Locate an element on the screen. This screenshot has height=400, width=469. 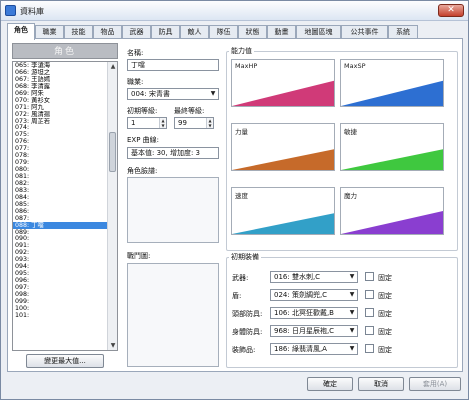
actor-list-item: 089: is located at coordinates (60, 232).